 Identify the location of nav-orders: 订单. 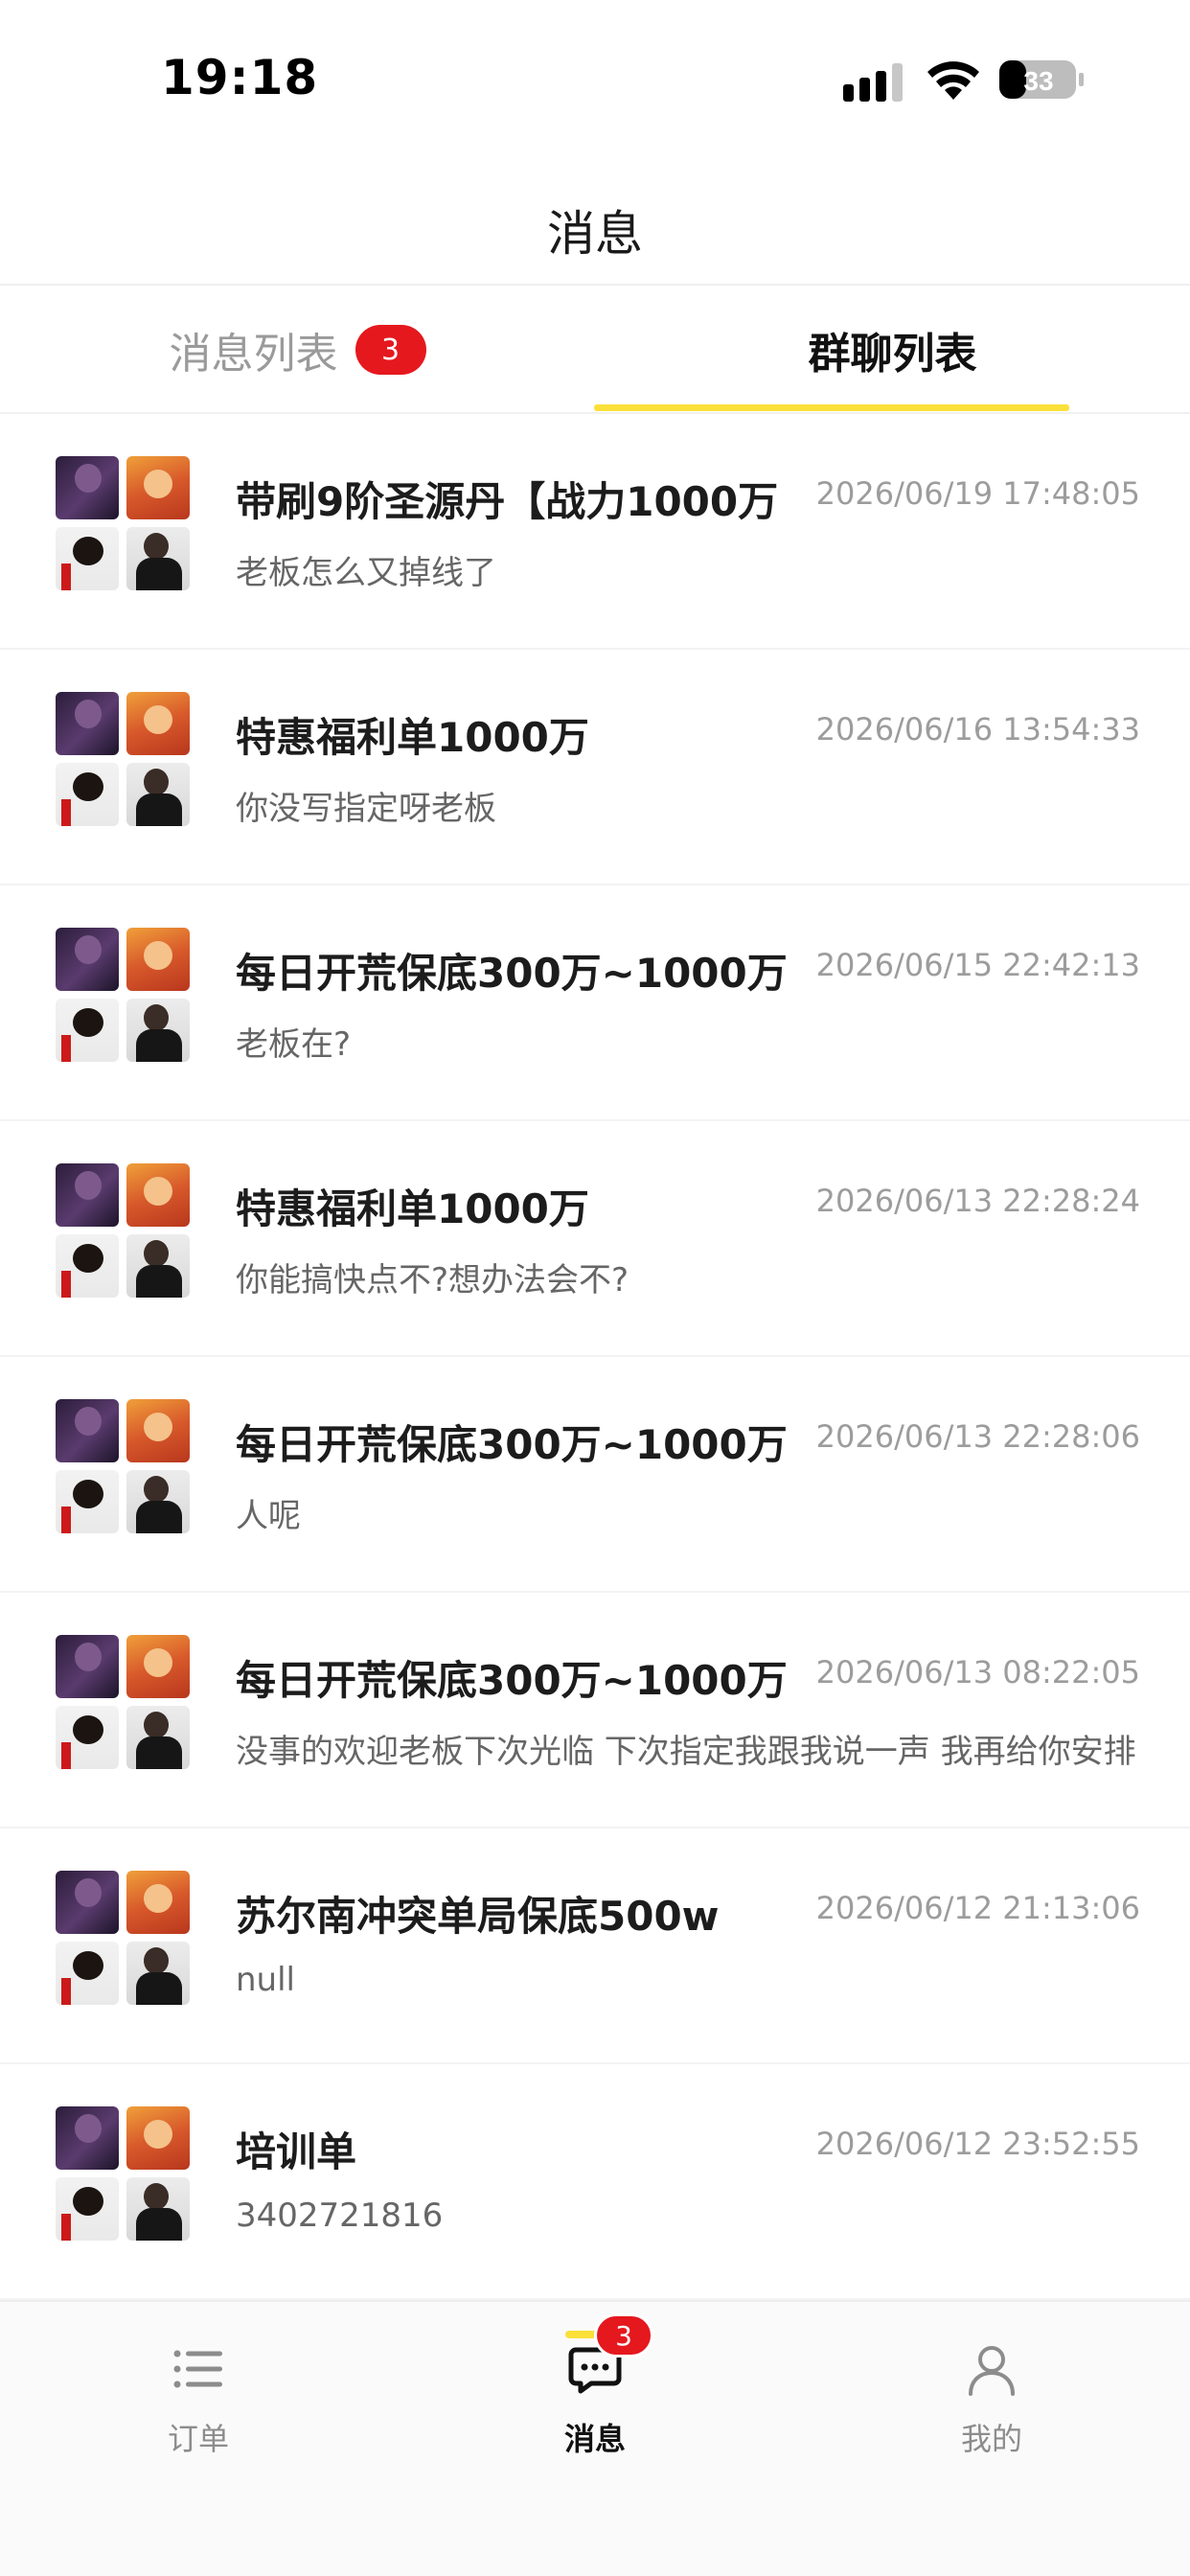
(199, 2407).